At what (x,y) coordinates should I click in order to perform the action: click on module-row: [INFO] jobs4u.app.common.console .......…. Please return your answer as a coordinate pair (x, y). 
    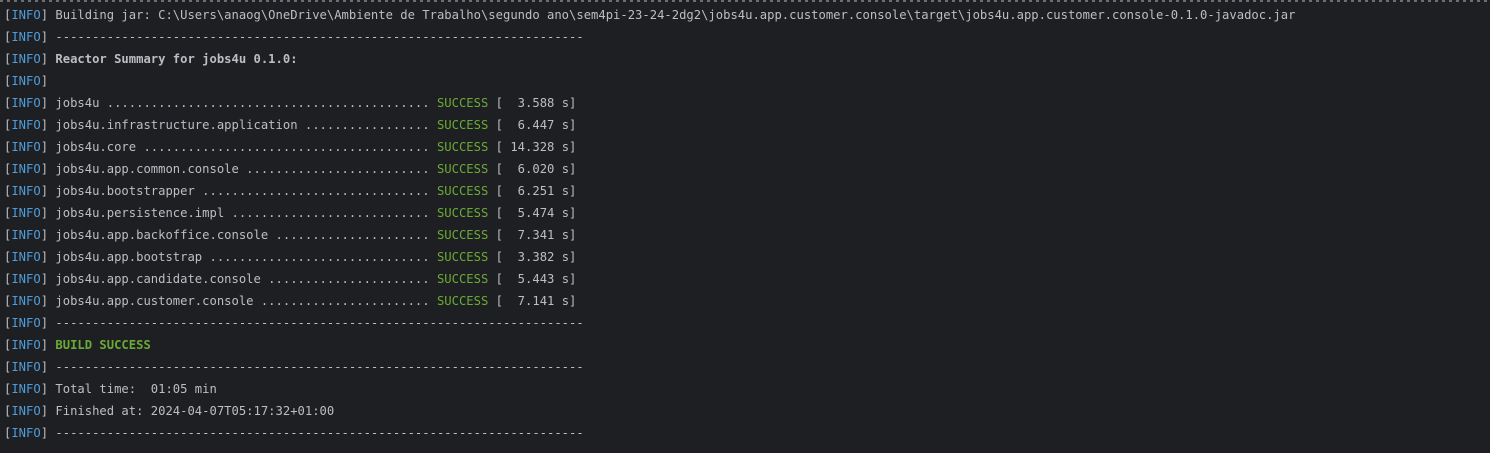
    Looking at the image, I should click on (290, 169).